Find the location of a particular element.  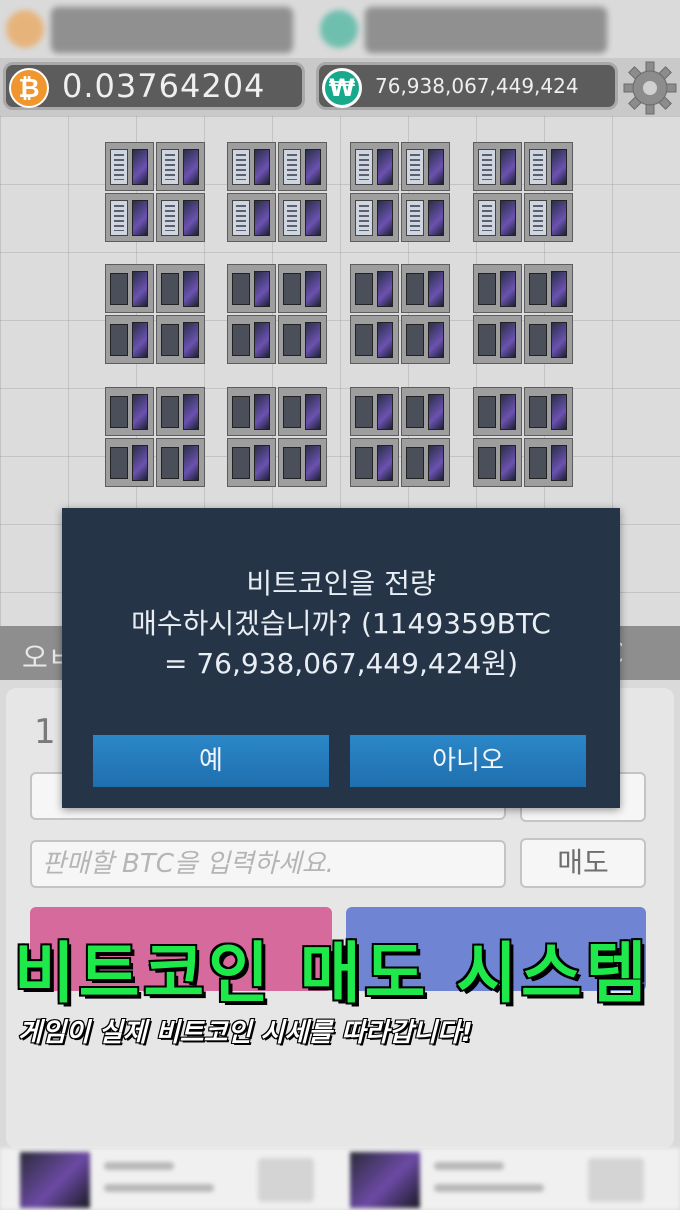

sell-input: 판매할 BTC을 입력하세요. is located at coordinates (268, 864).